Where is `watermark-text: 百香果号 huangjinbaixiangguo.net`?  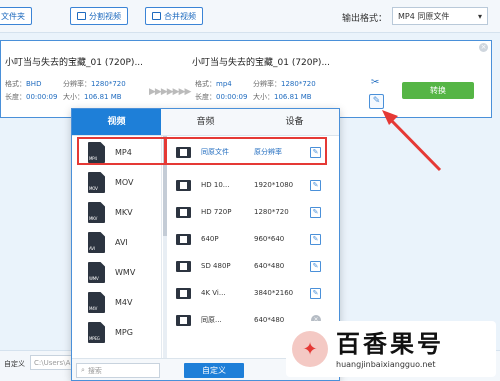
watermark-text: 百香果号 huangjinbaixiangguo.net is located at coordinates (390, 349).